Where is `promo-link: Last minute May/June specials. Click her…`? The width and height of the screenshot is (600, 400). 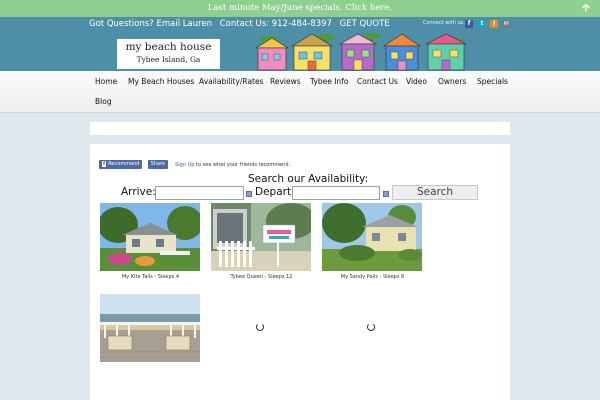
promo-link: Last minute May/June specials. Click her… is located at coordinates (300, 8).